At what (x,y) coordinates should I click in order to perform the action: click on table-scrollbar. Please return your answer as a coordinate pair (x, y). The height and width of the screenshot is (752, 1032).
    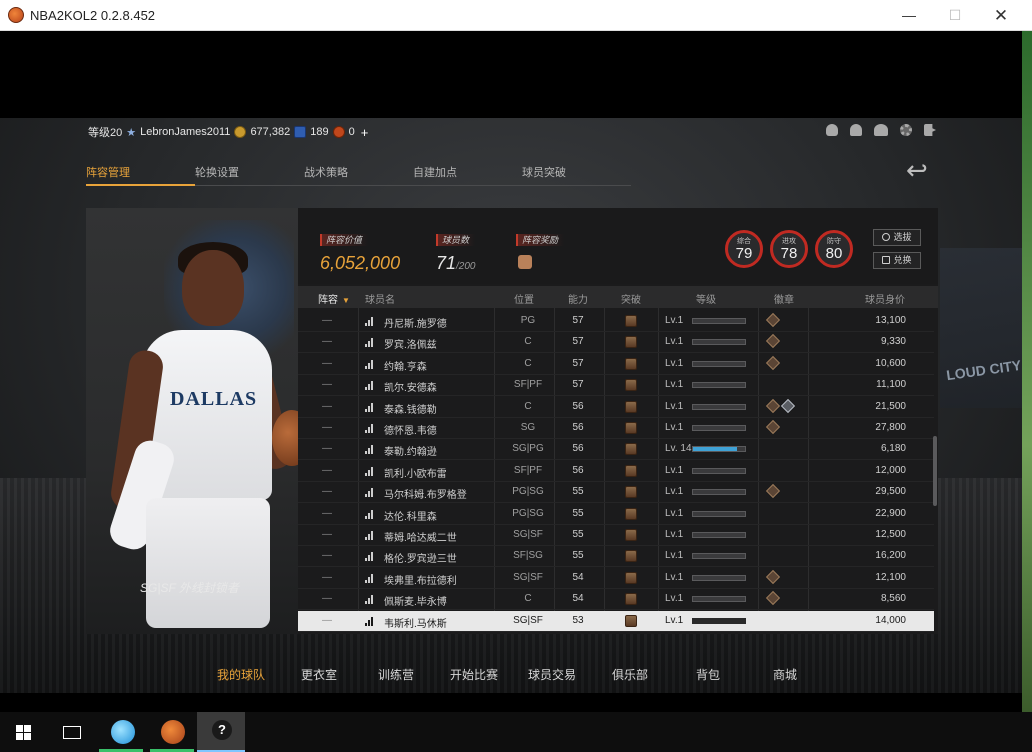
    Looking at the image, I should click on (935, 471).